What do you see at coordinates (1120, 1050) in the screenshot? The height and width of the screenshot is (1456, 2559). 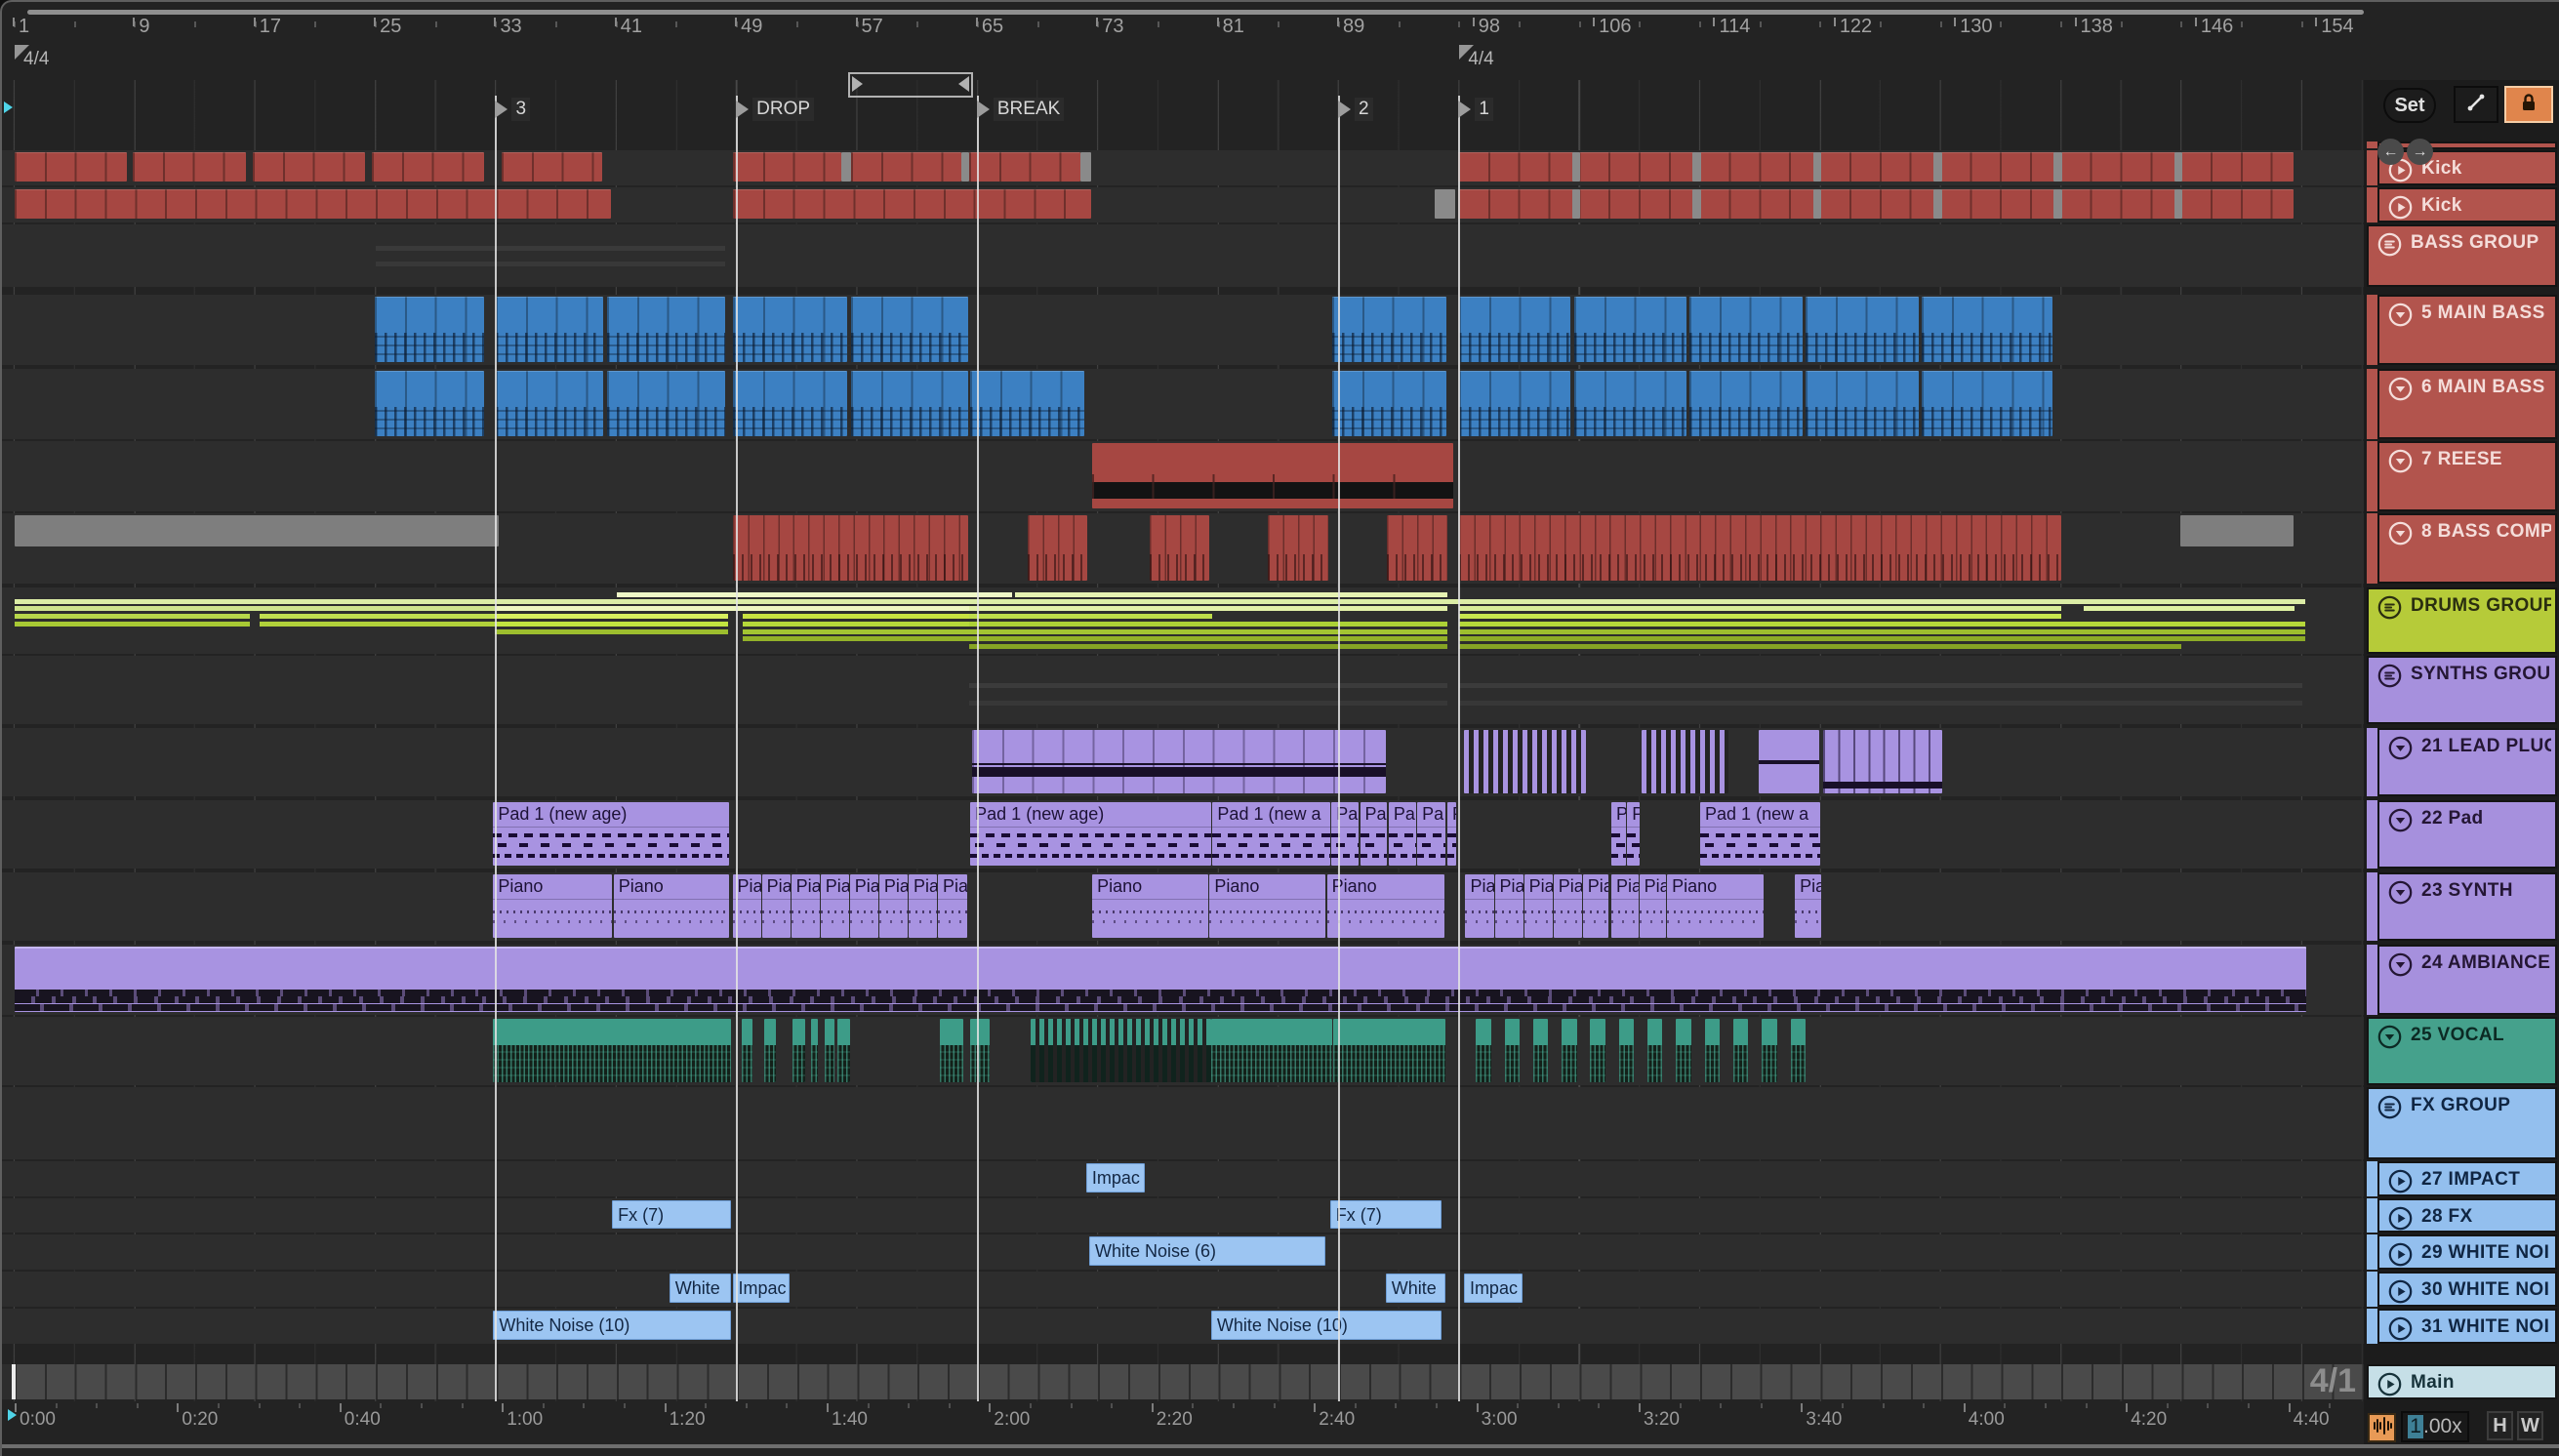 I see `clip-vocalst` at bounding box center [1120, 1050].